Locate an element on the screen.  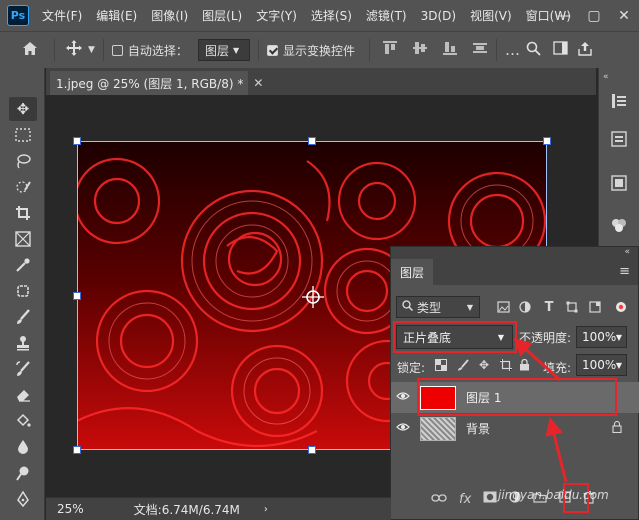
chevron-right-icon: › is located at coordinates (266, 509).